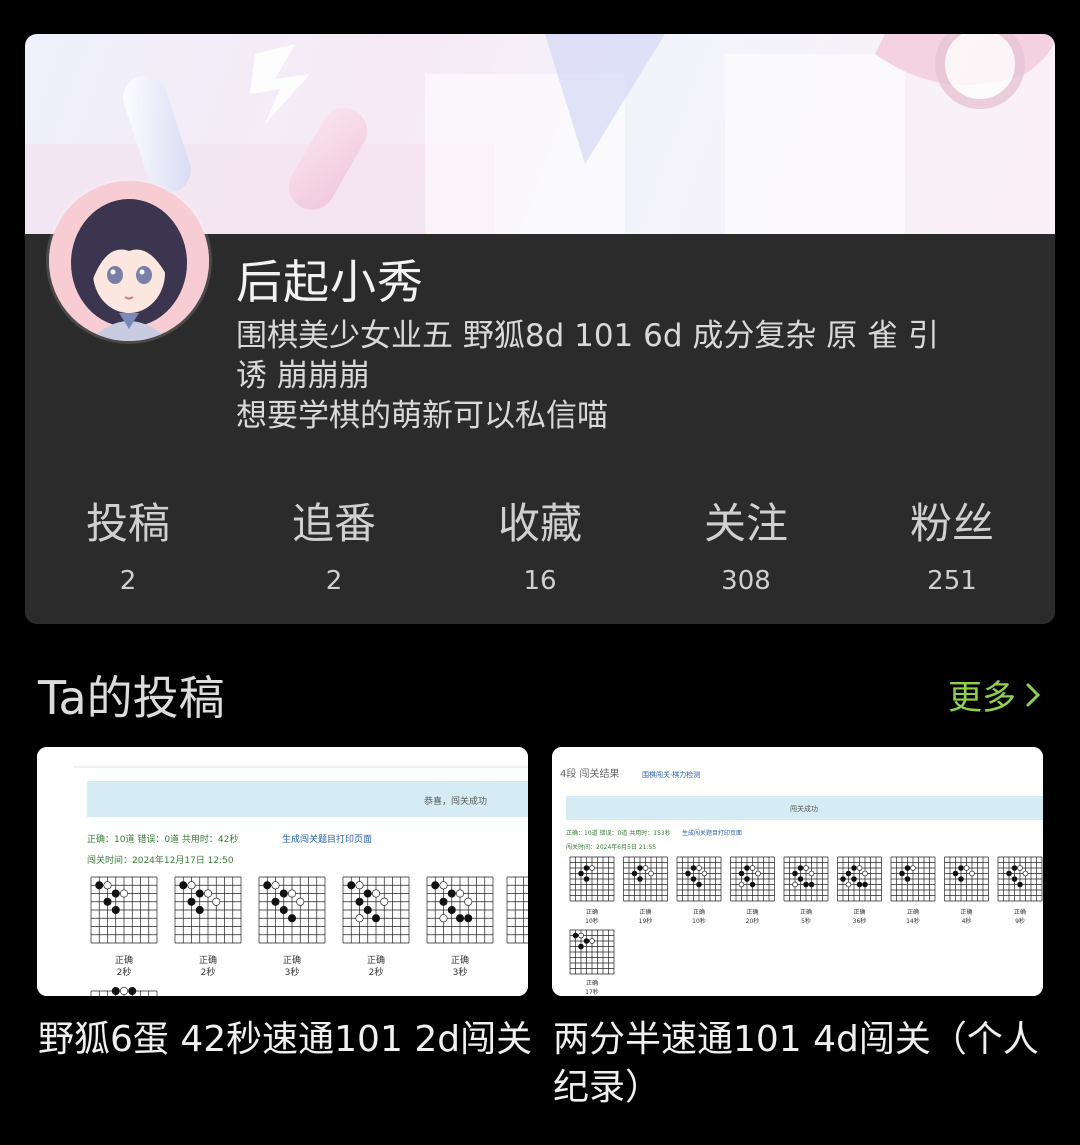 The image size is (1080, 1145). I want to click on stat-bangumi: 追番 2, so click(334, 546).